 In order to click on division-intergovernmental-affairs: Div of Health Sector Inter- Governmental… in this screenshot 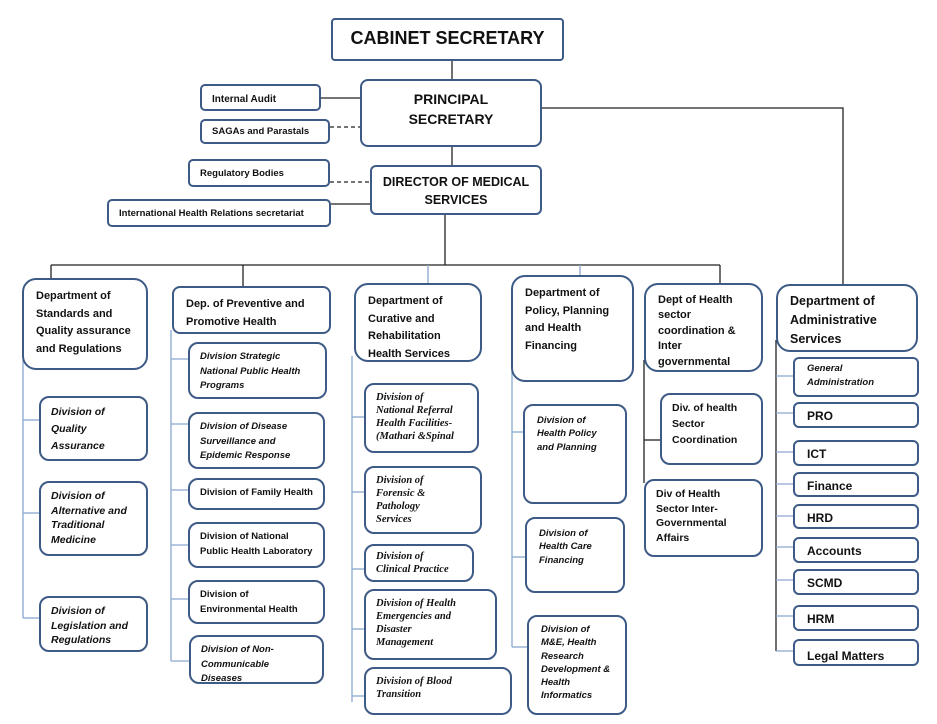, I will do `click(703, 518)`.